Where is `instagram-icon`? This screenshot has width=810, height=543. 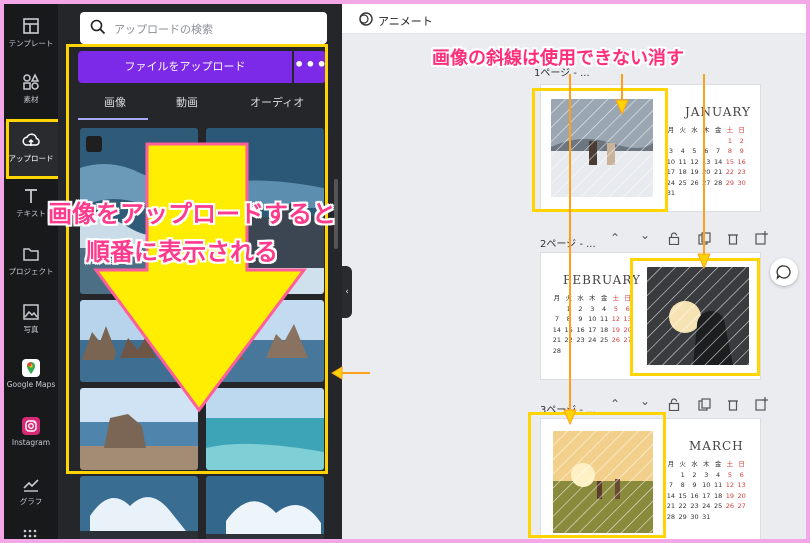
instagram-icon is located at coordinates (31, 426).